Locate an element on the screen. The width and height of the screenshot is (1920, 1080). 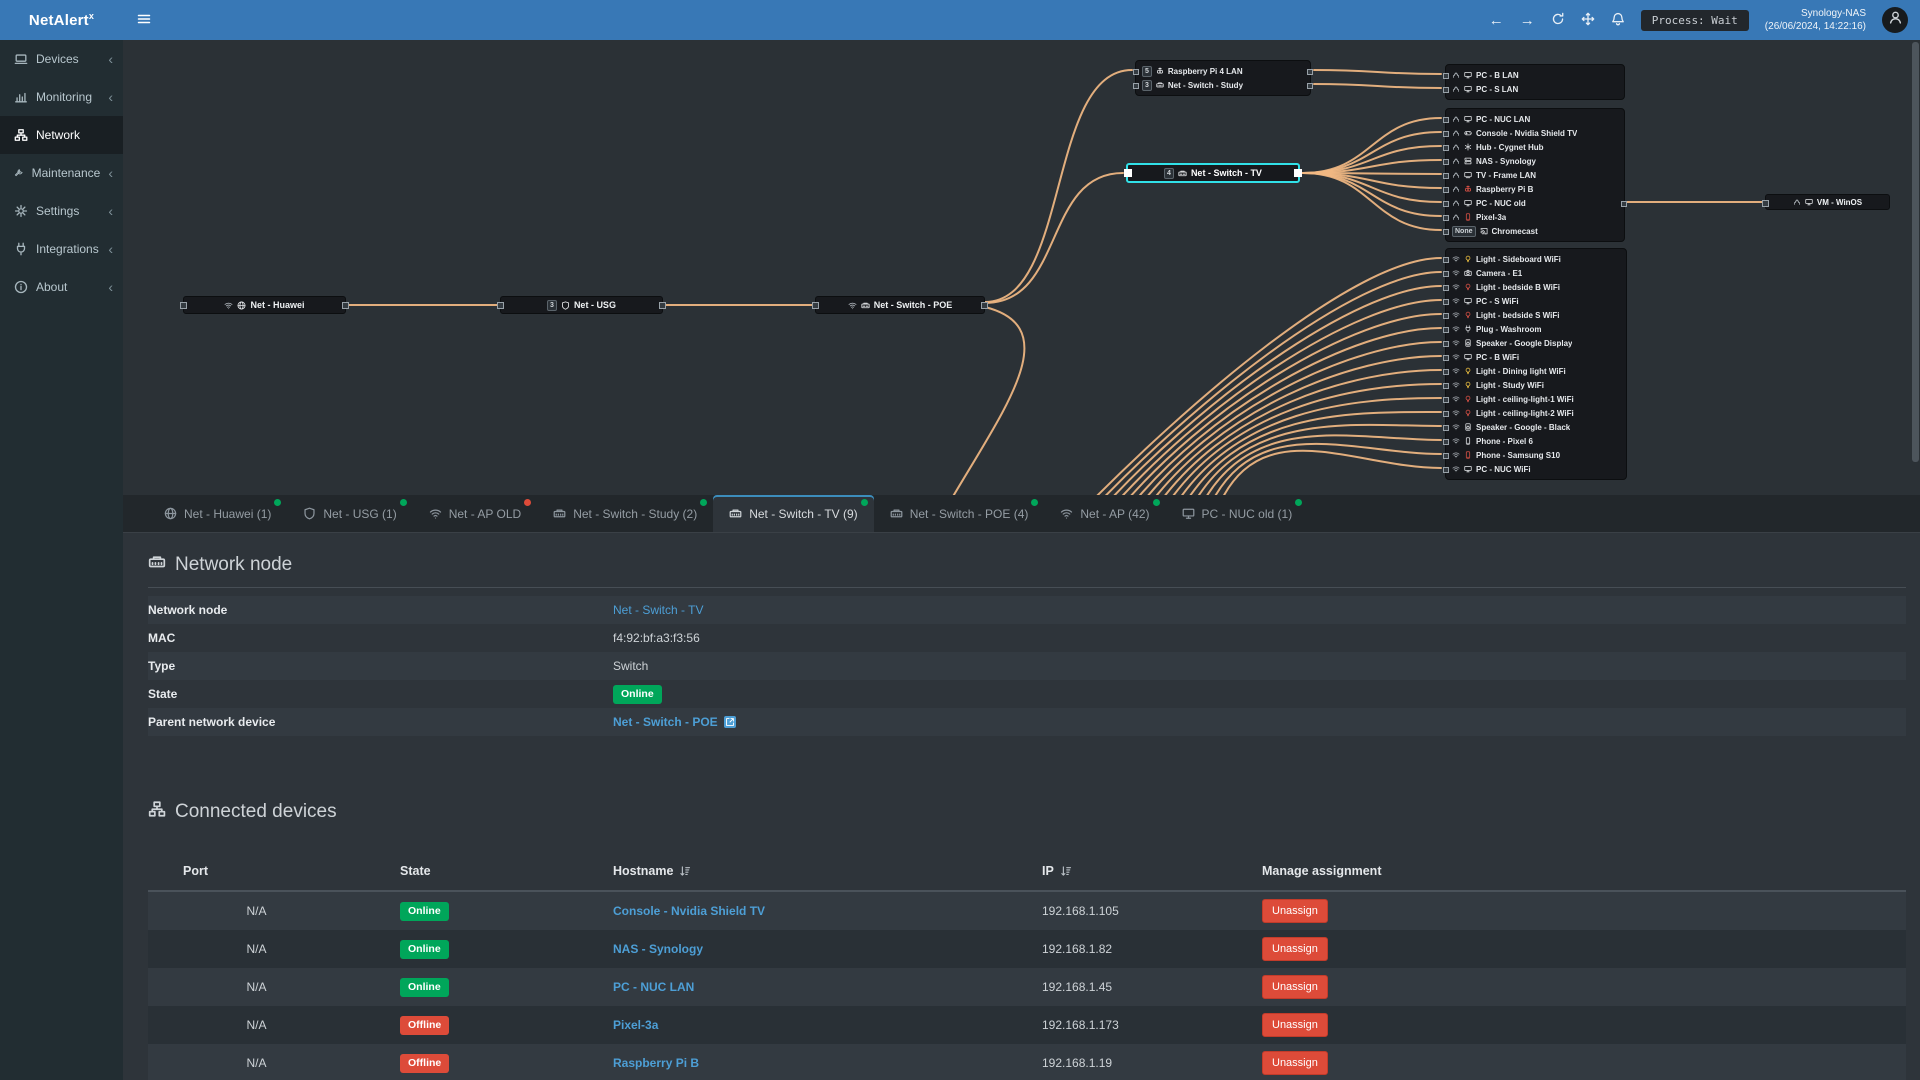
external-link-button is located at coordinates (729, 722).